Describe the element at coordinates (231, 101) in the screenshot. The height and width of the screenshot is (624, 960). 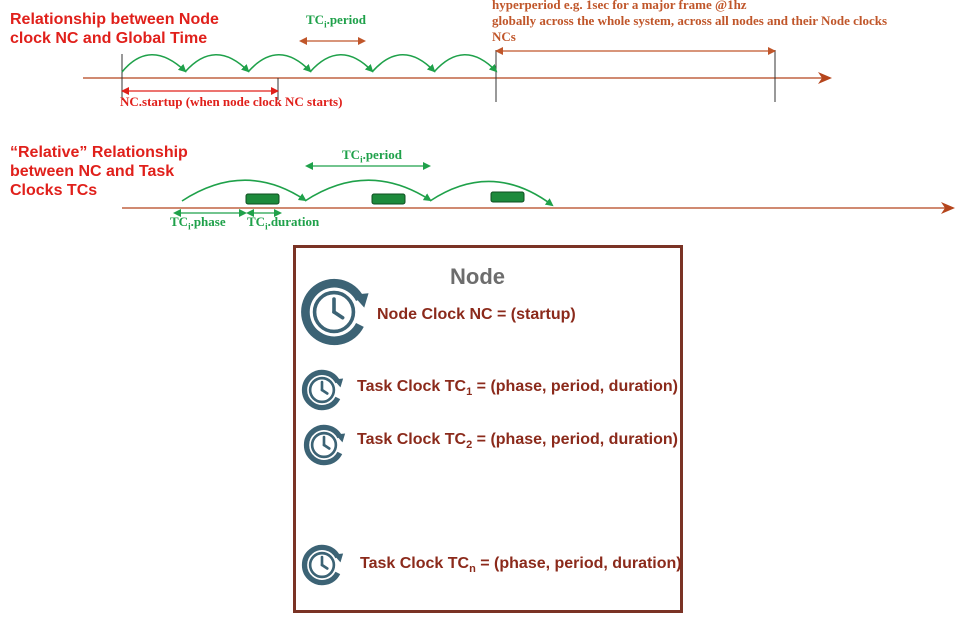
I see `startup-label: NC.startup (when node clock NC starts)` at that location.